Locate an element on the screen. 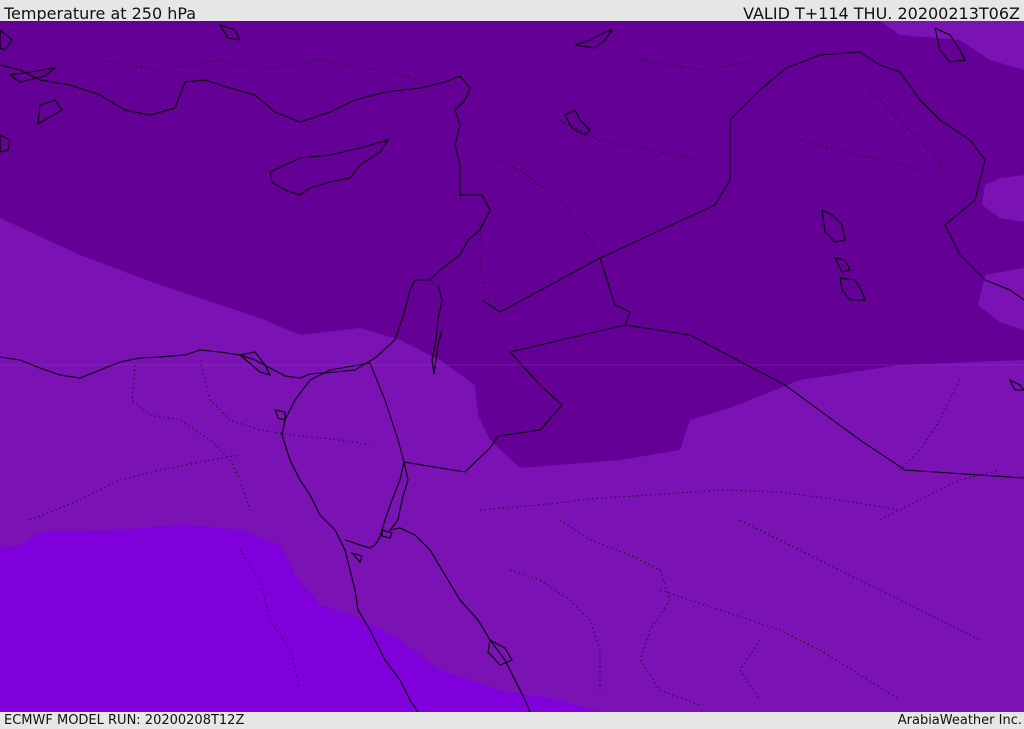 The image size is (1024, 729). model-run: ECMWF MODEL RUN: 20200208T12Z is located at coordinates (124, 720).